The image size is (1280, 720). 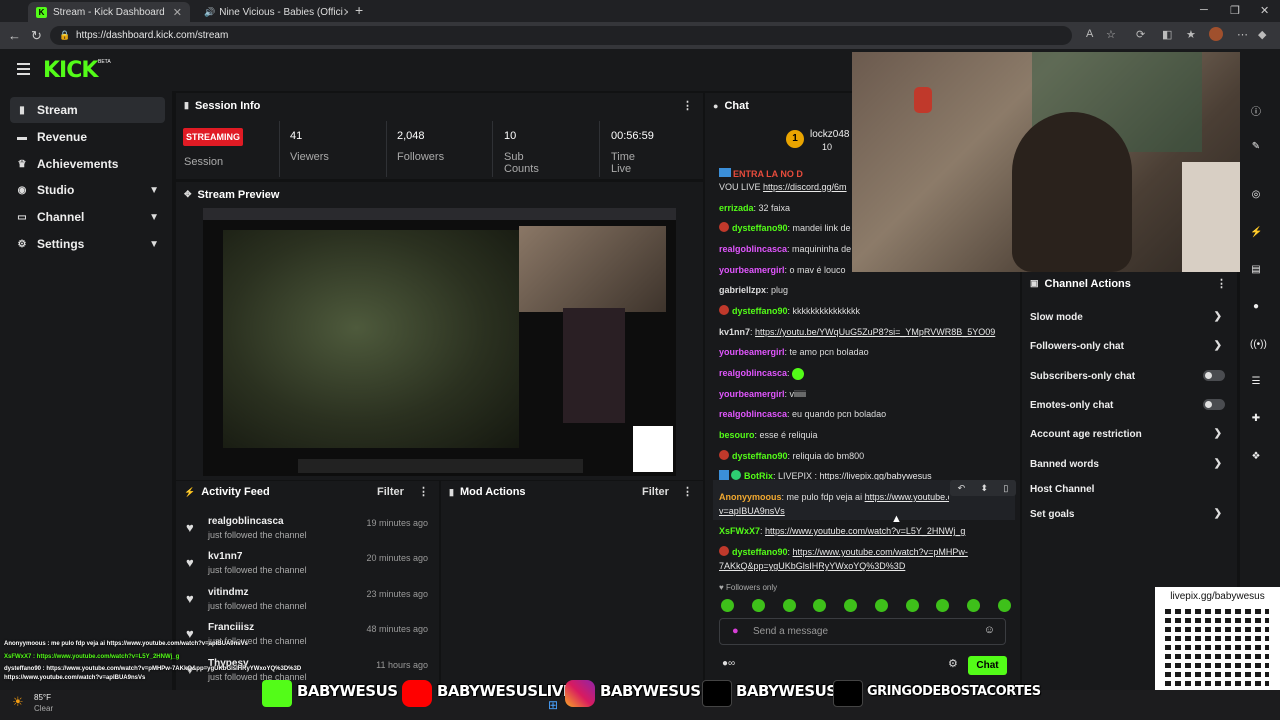 I want to click on activity-filter-button: Filter, so click(x=390, y=492).